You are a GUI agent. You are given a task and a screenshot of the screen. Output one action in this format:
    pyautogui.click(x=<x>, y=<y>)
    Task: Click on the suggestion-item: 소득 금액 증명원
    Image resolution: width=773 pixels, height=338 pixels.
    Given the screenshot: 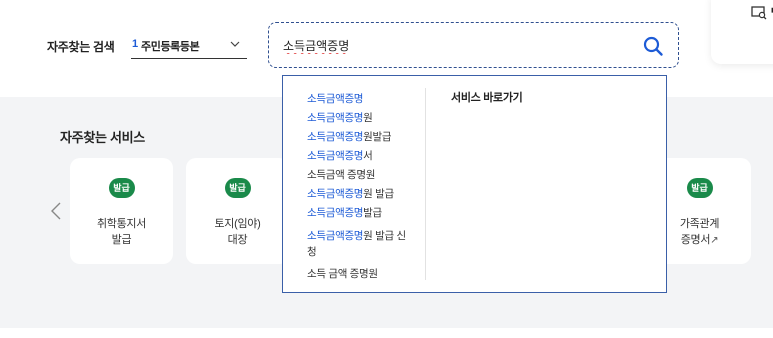 What is the action you would take?
    pyautogui.click(x=342, y=273)
    